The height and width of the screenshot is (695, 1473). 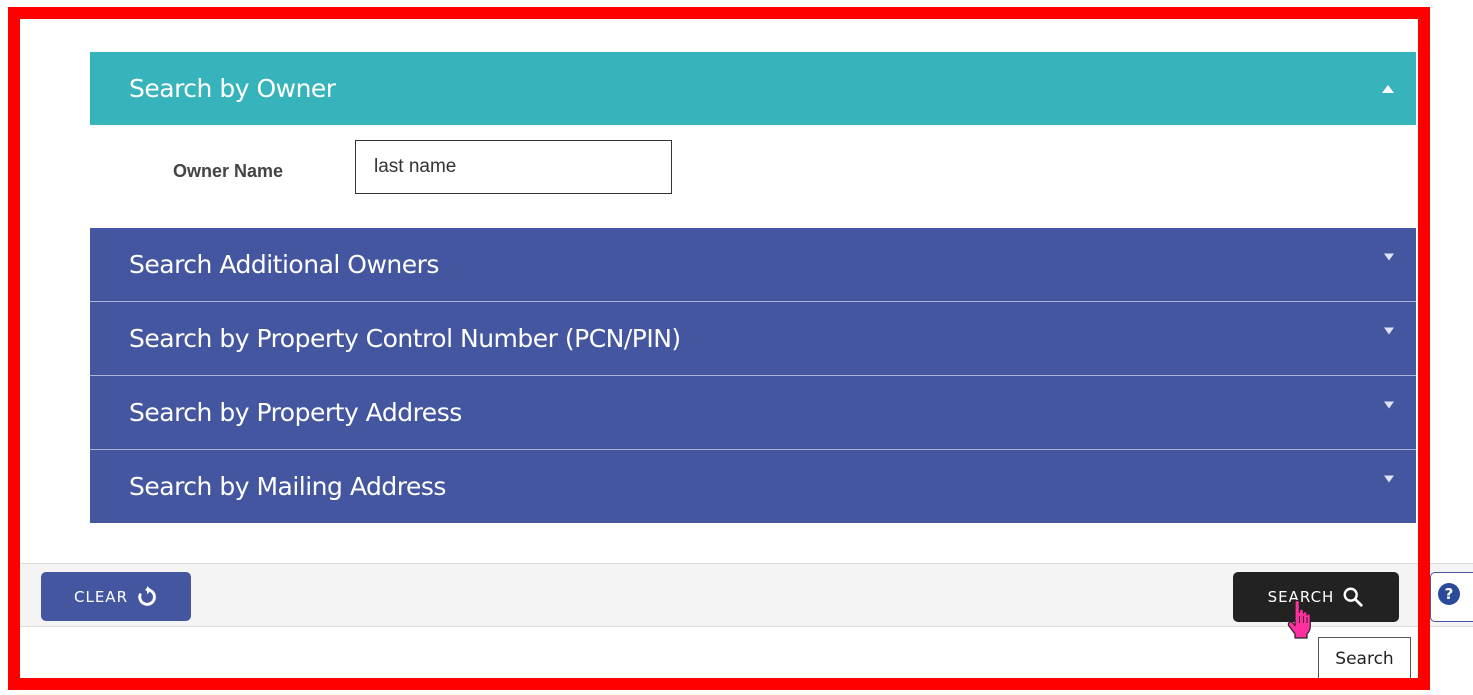 What do you see at coordinates (228, 171) in the screenshot?
I see `owner-name-label: Owner Name` at bounding box center [228, 171].